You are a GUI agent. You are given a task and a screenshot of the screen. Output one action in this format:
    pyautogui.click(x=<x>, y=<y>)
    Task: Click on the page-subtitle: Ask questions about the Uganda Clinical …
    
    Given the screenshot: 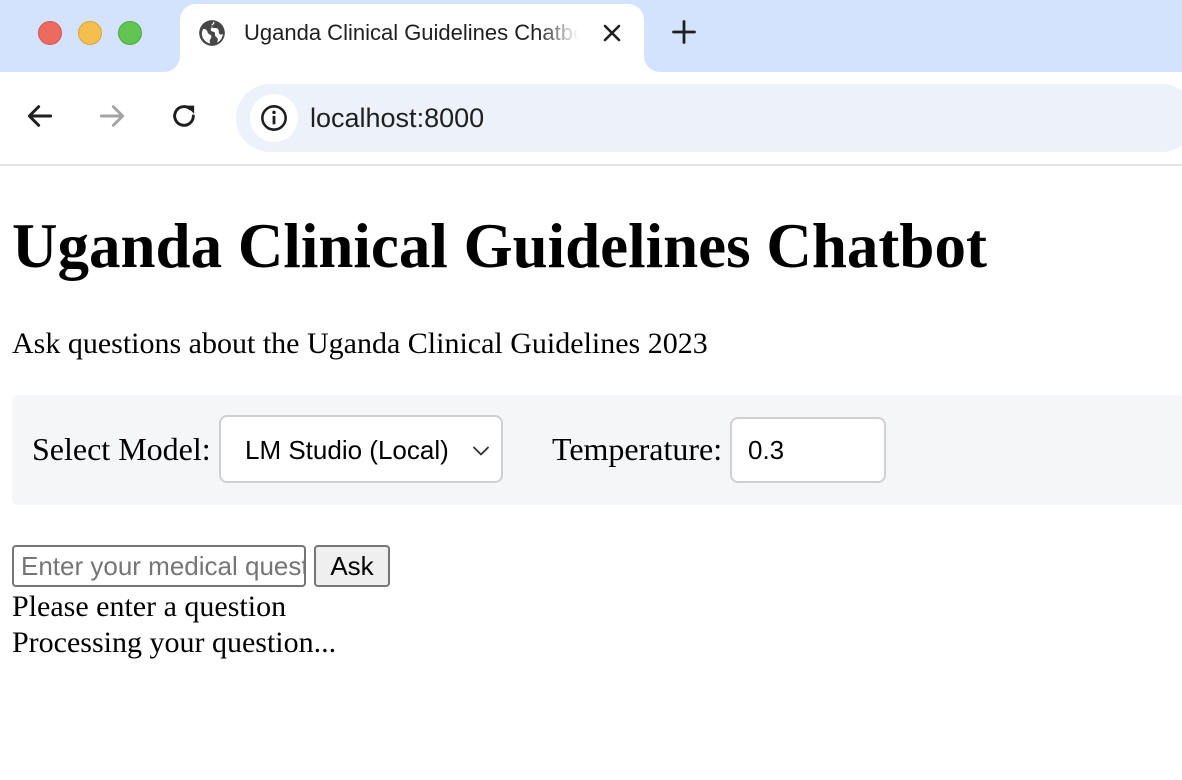 What is the action you would take?
    pyautogui.click(x=360, y=343)
    